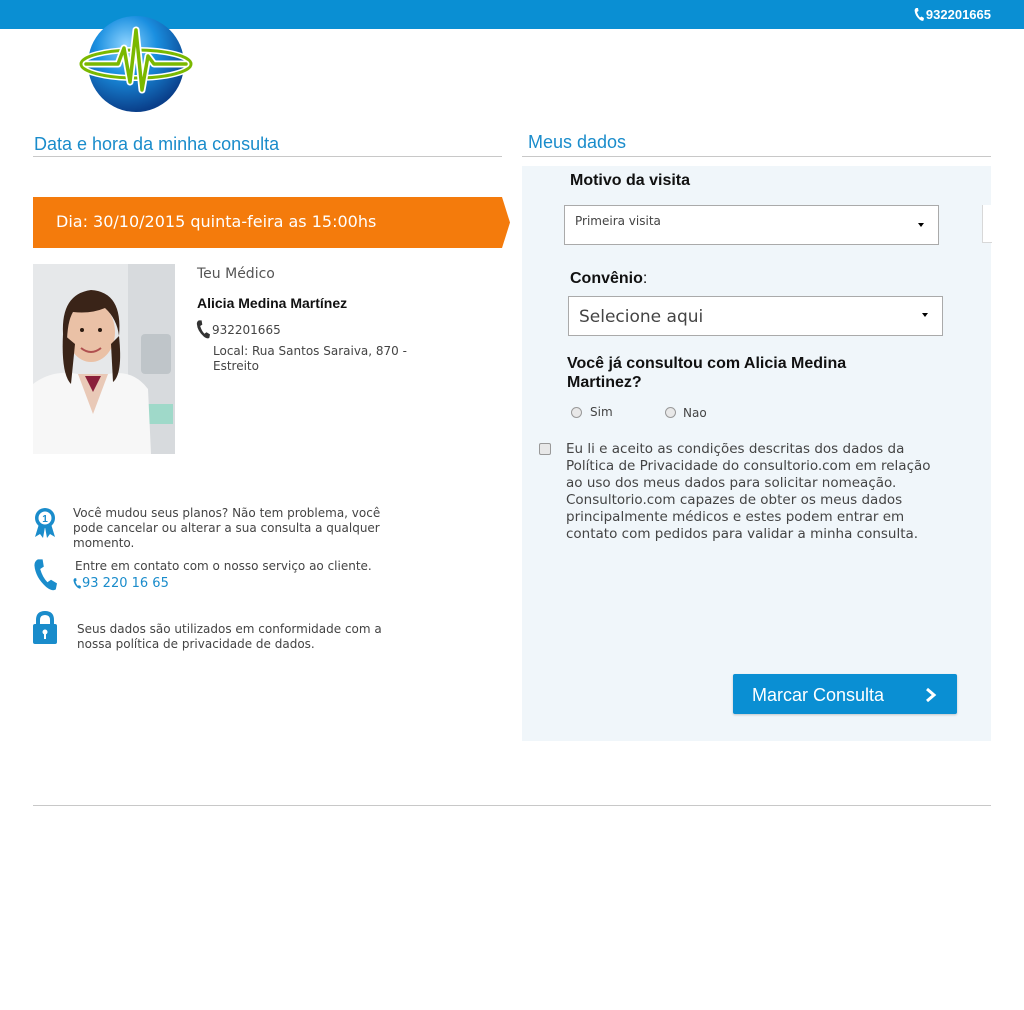 This screenshot has height=1010, width=1024. Describe the element at coordinates (236, 274) in the screenshot. I see `doctor-label: Teu Médico` at that location.